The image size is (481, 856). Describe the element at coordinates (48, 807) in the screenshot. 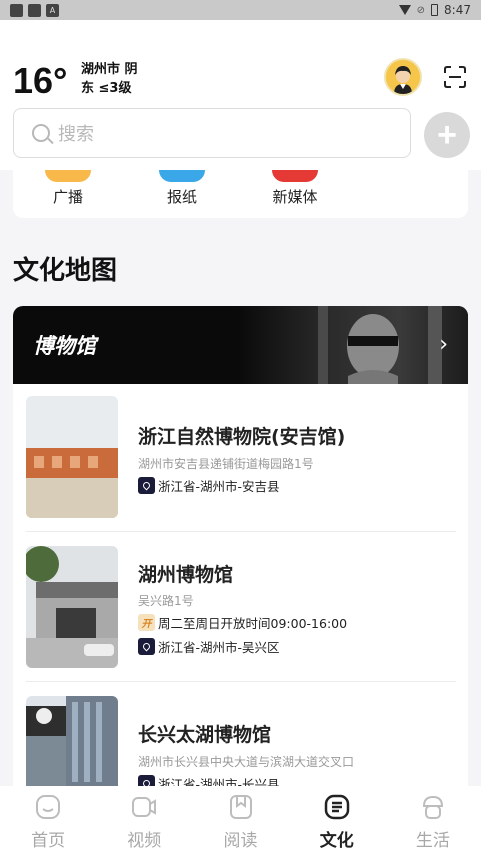

I see `home-icon` at that location.